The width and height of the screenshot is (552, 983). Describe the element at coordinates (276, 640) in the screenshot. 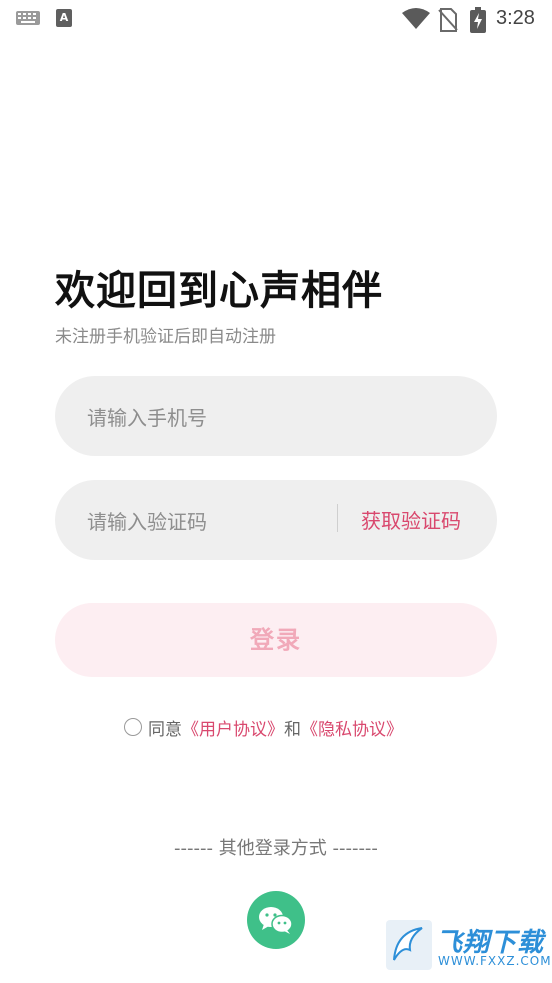

I see `login-button: 登录` at that location.